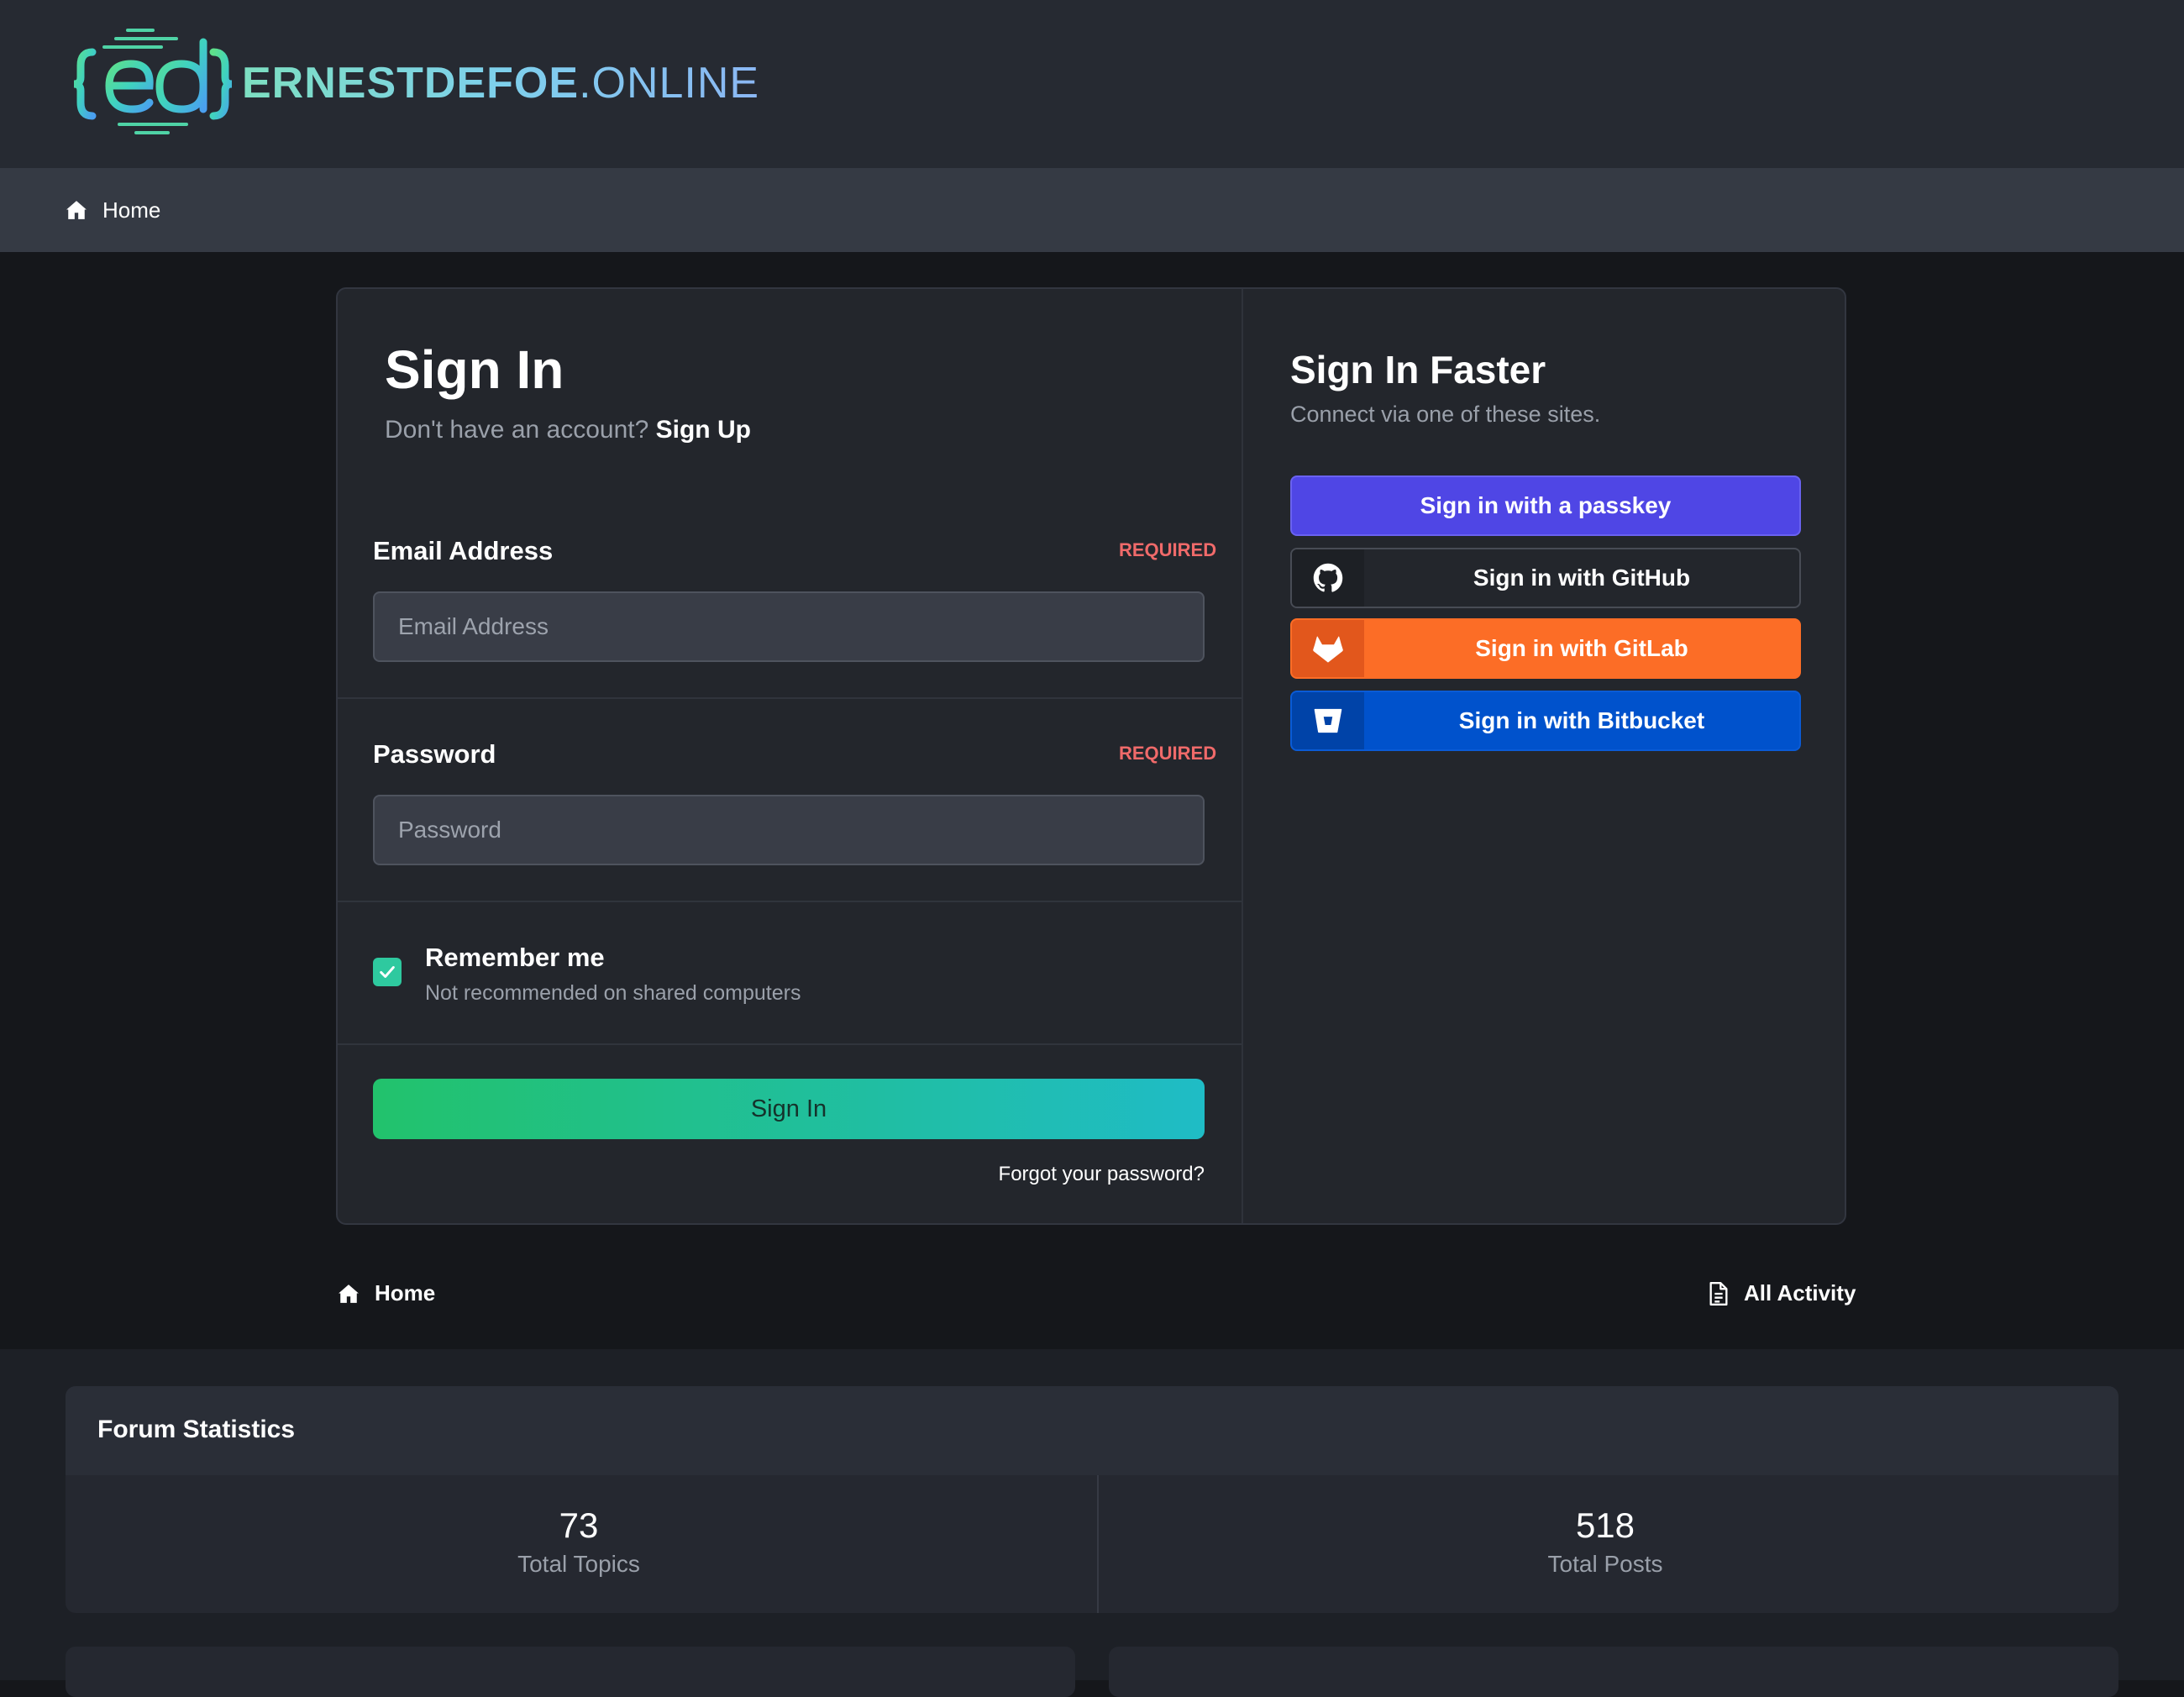 Image resolution: width=2184 pixels, height=1697 pixels. Describe the element at coordinates (405, 1293) in the screenshot. I see `footer-home-label: Home` at that location.